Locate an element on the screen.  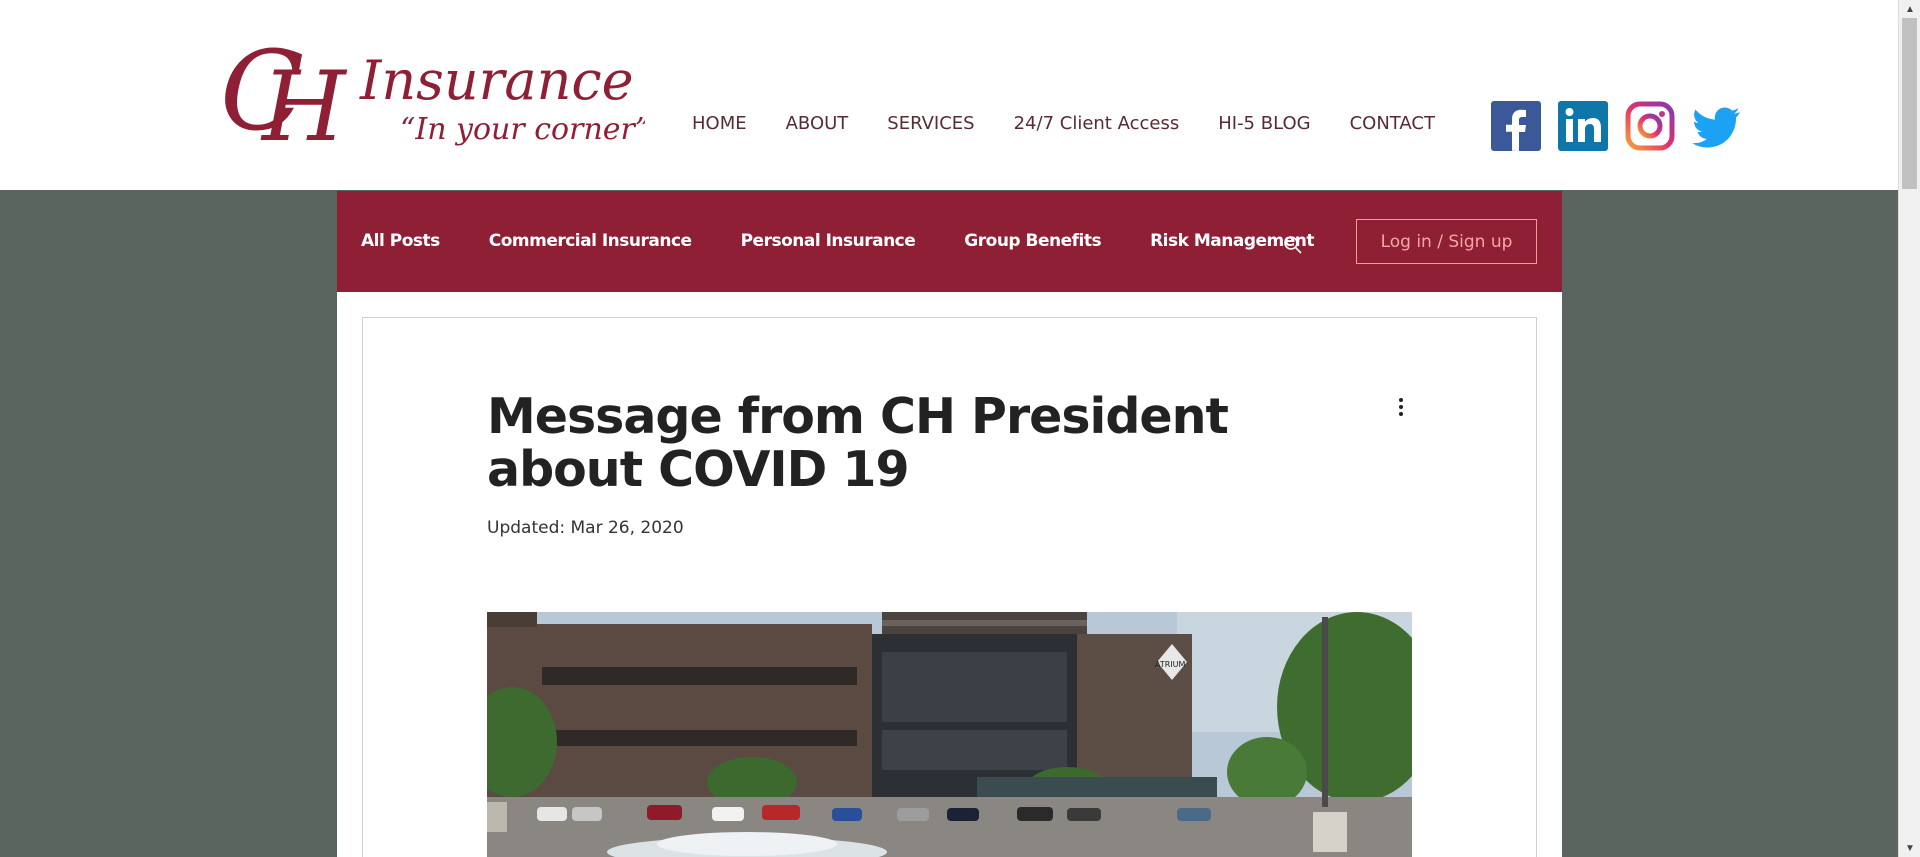
category-all-posts: All Posts is located at coordinates (400, 241).